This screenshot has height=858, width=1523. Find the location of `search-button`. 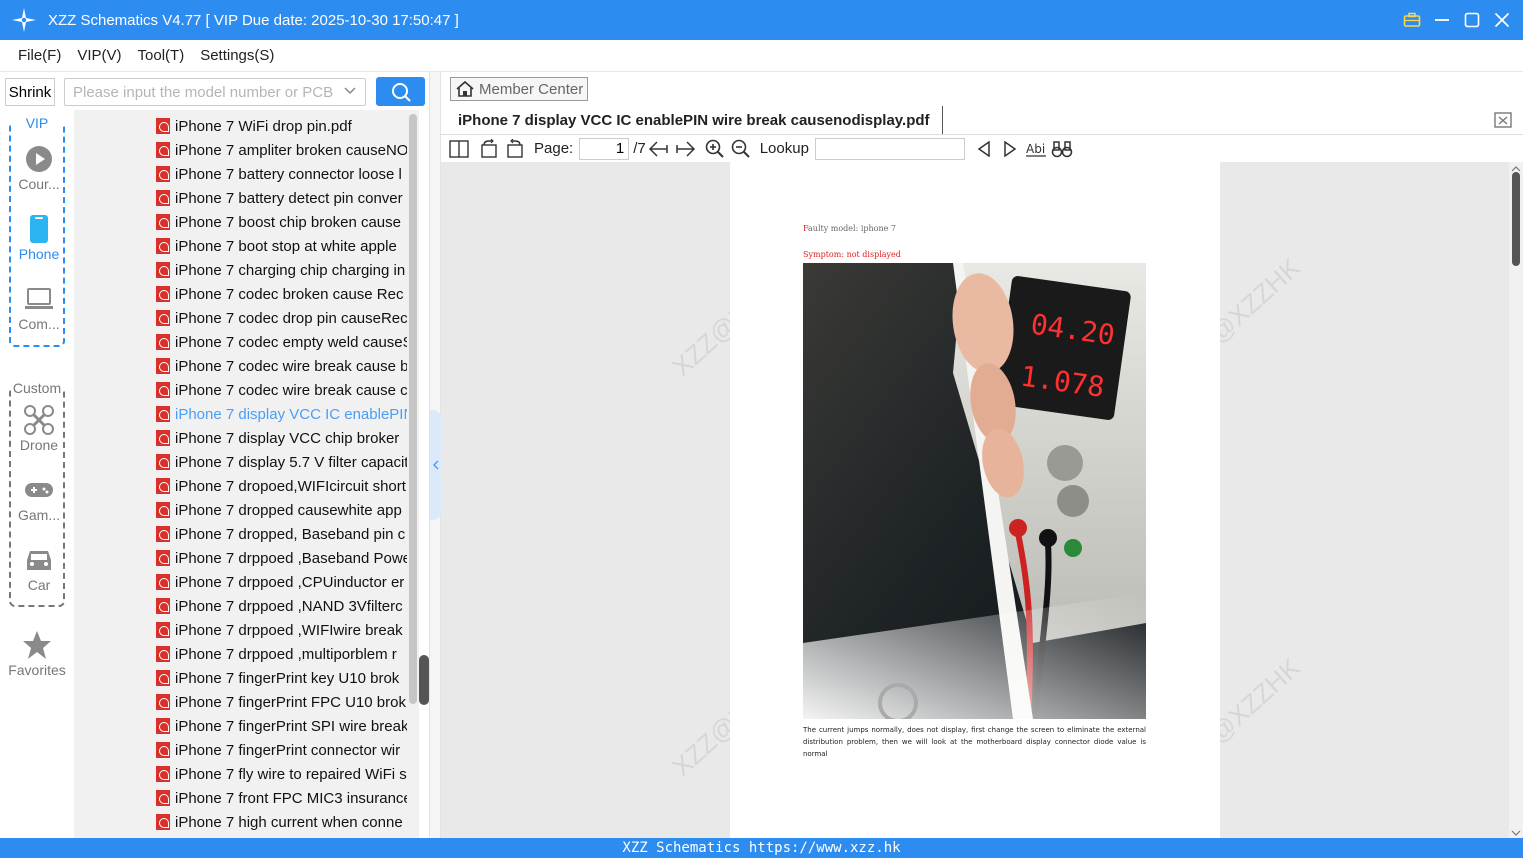

search-button is located at coordinates (400, 91).